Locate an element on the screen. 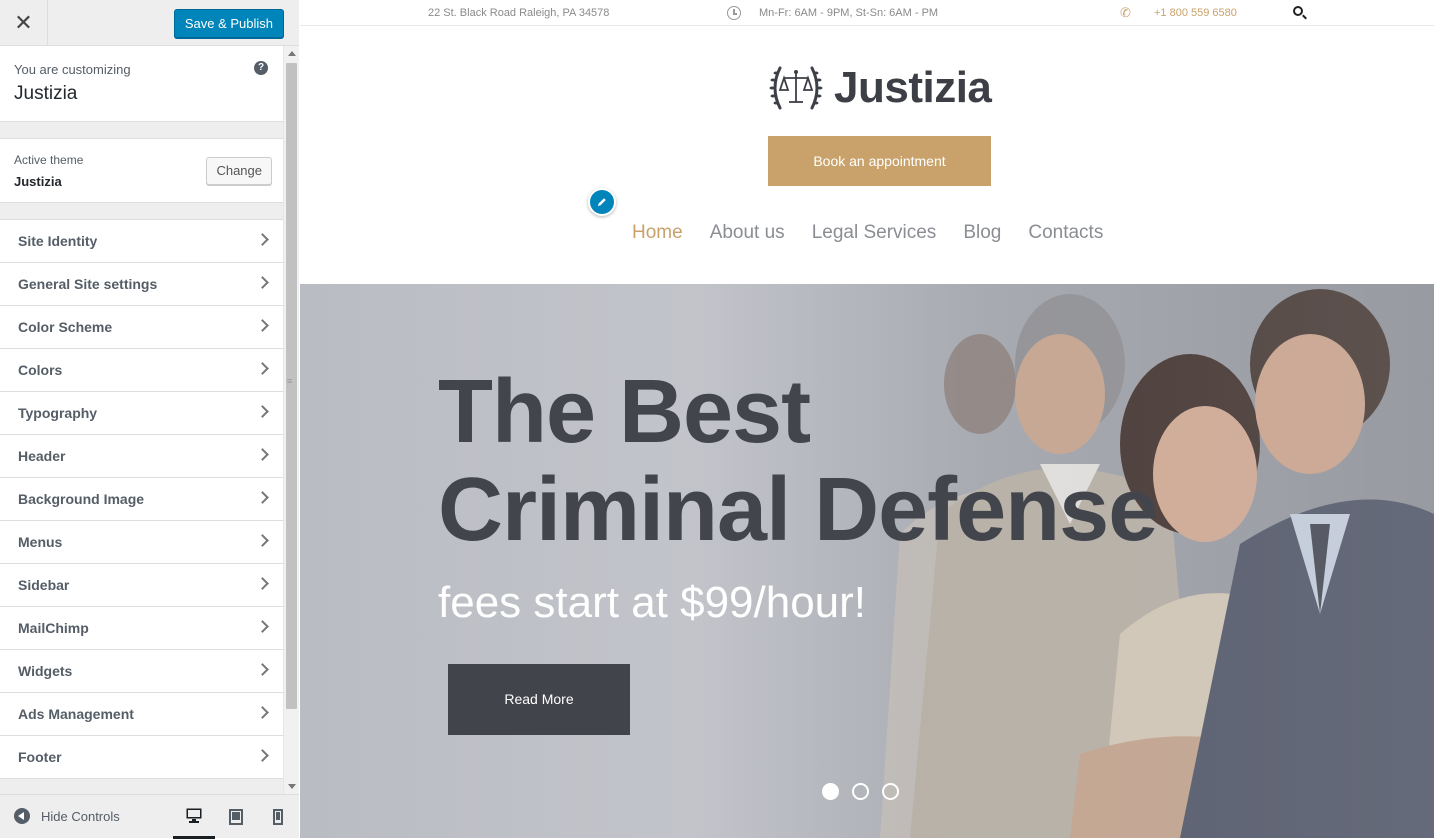 The height and width of the screenshot is (839, 1434). phone-icon: ✆ is located at coordinates (1125, 12).